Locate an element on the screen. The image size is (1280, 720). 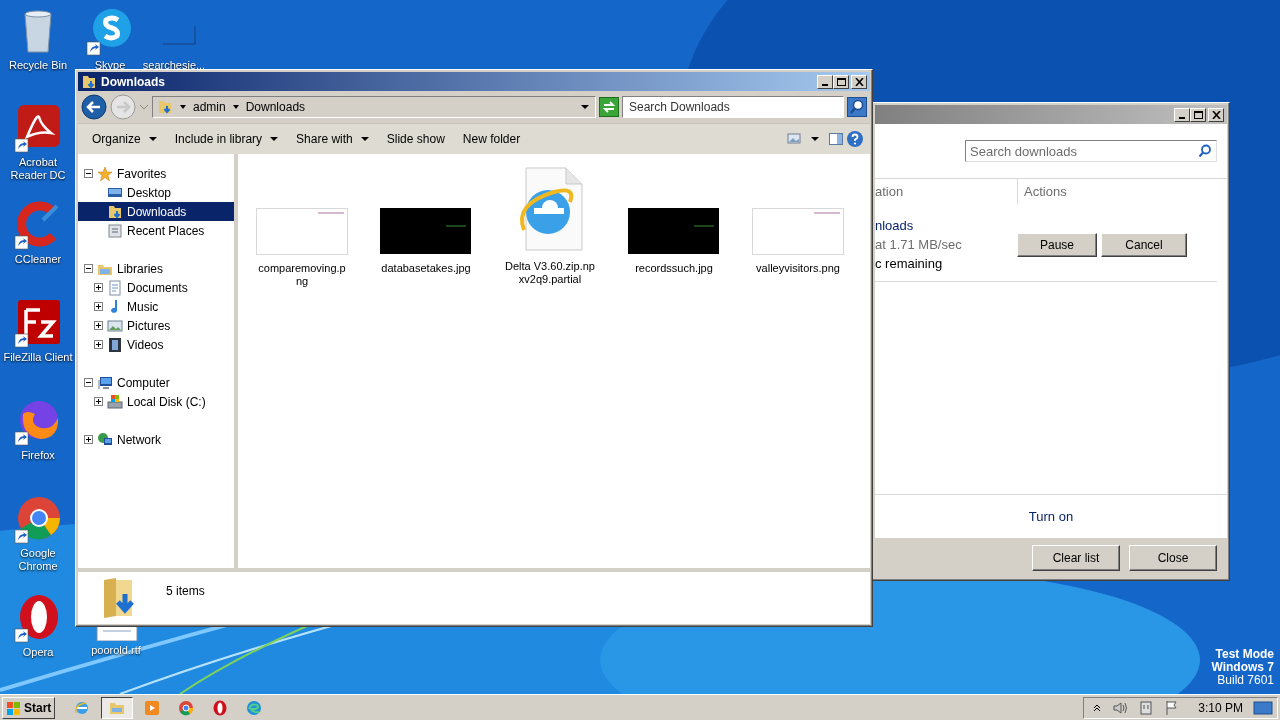
refresh-button is located at coordinates (609, 107).